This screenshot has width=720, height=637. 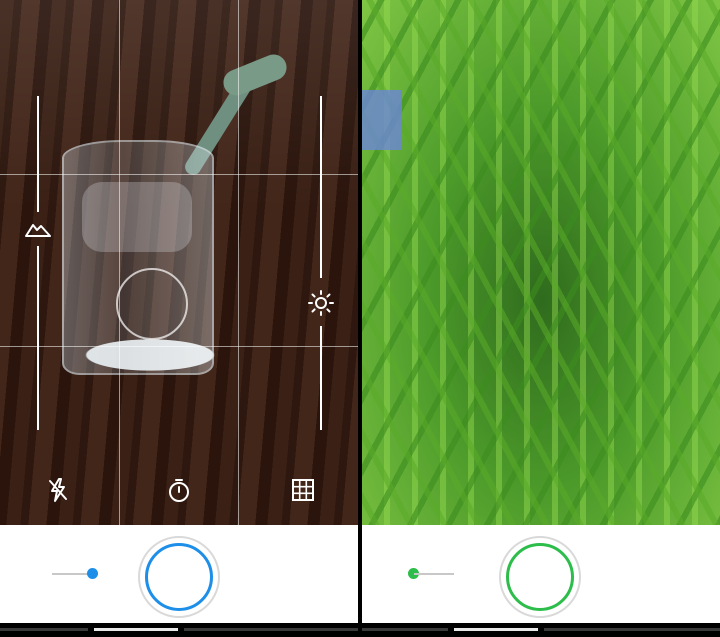 I want to click on mountain-icon, so click(x=38, y=229).